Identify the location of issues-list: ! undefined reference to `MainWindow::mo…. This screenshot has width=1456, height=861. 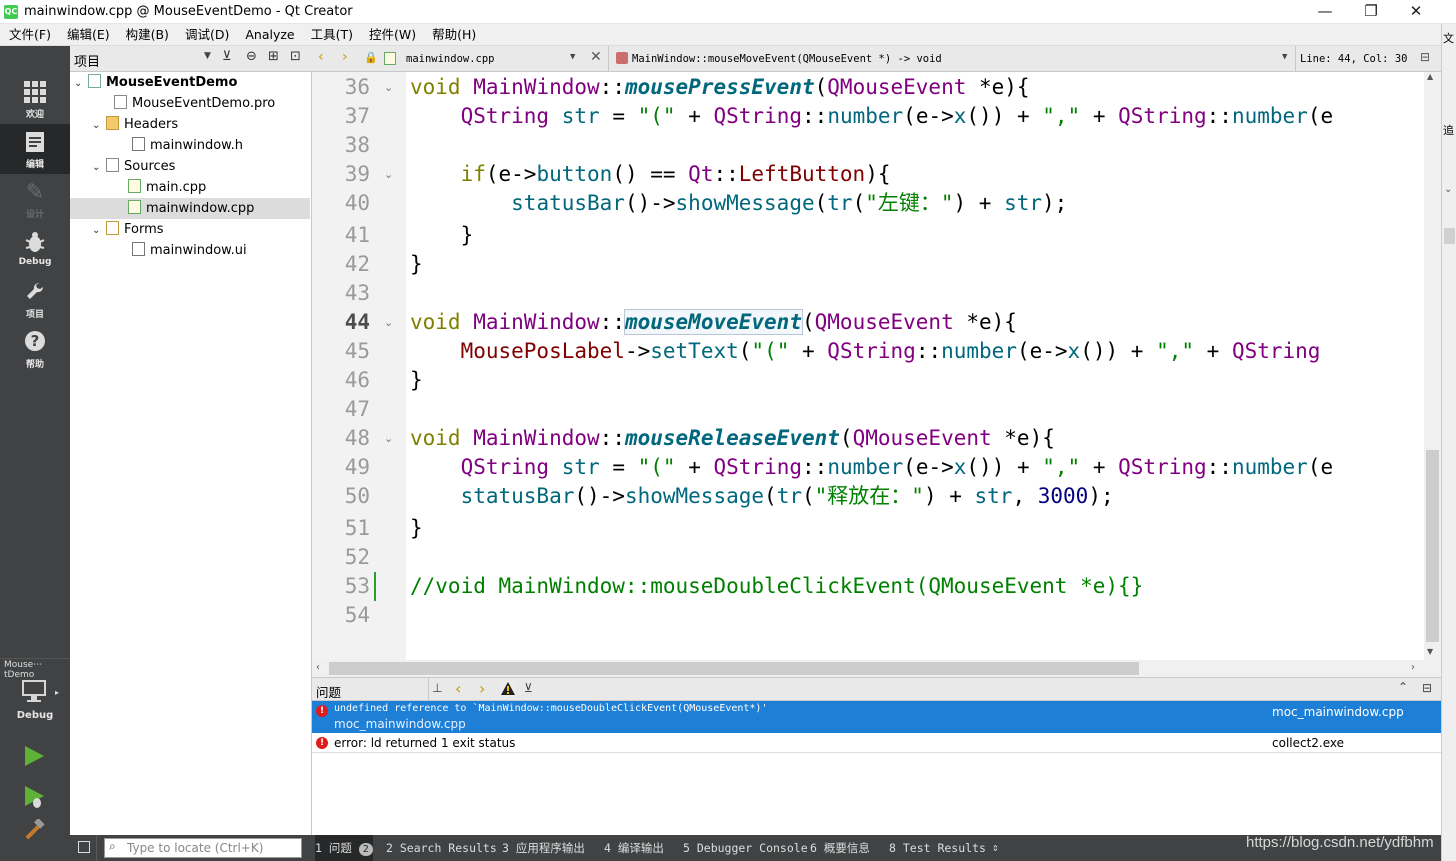
(876, 768).